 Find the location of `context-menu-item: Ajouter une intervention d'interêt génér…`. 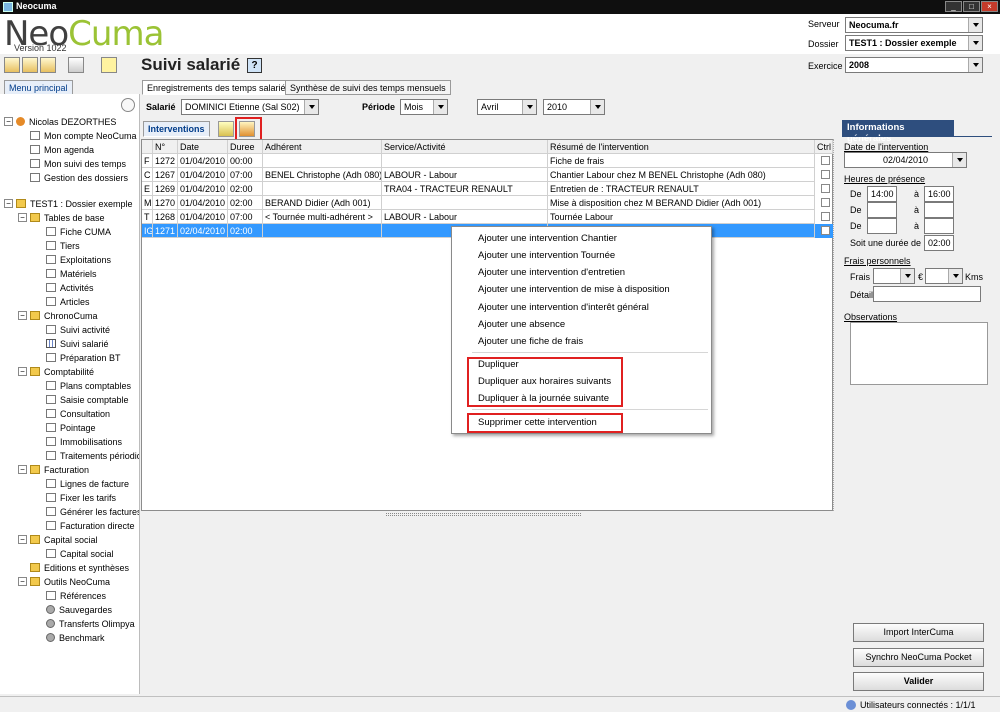

context-menu-item: Ajouter une intervention d'interêt génér… is located at coordinates (581, 307).